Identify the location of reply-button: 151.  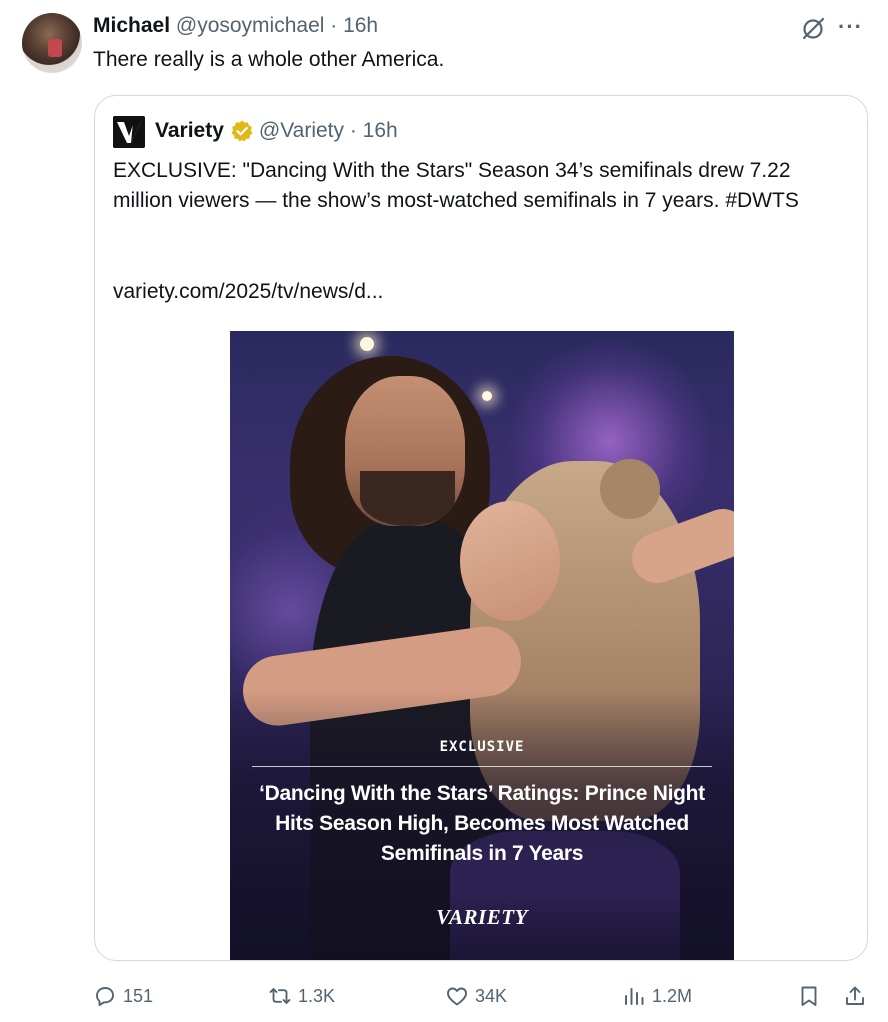
(123, 996).